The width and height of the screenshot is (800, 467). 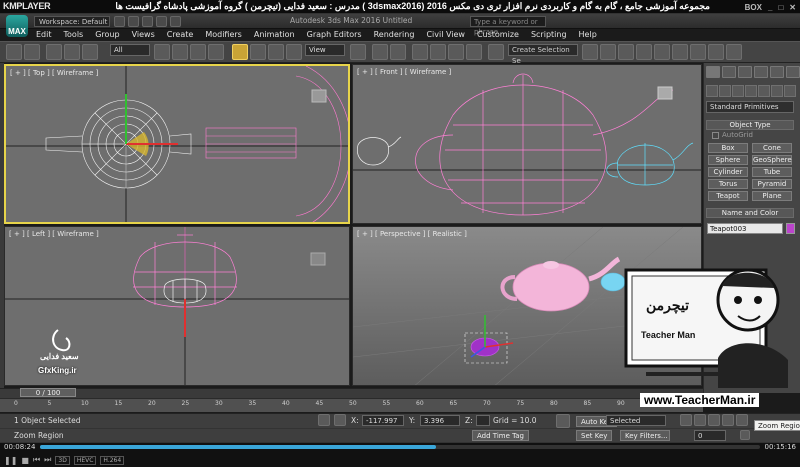 I want to click on play-icon, so click(x=714, y=420).